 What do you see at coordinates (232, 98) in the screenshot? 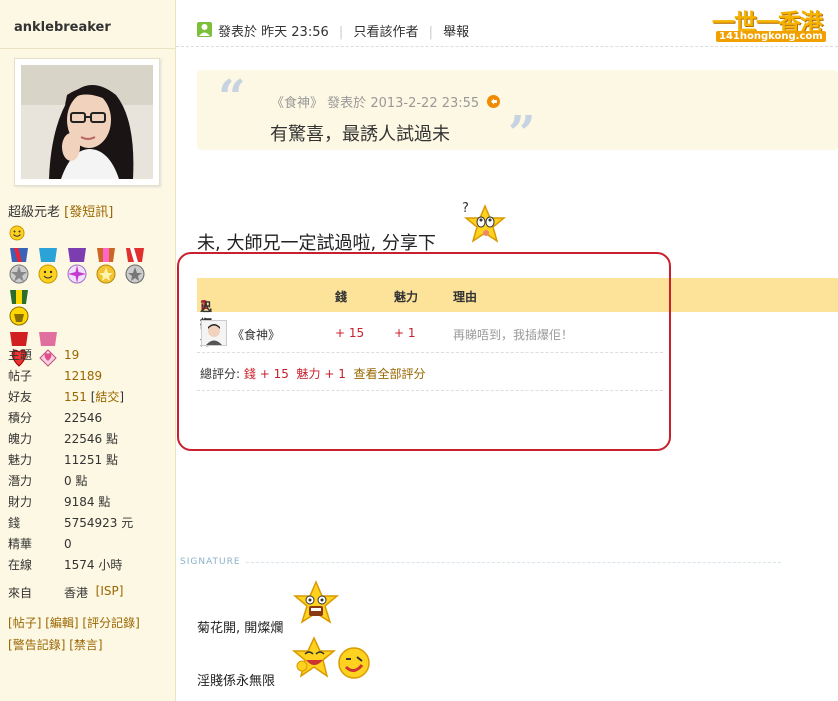
I see `quote-open-icon: “` at bounding box center [232, 98].